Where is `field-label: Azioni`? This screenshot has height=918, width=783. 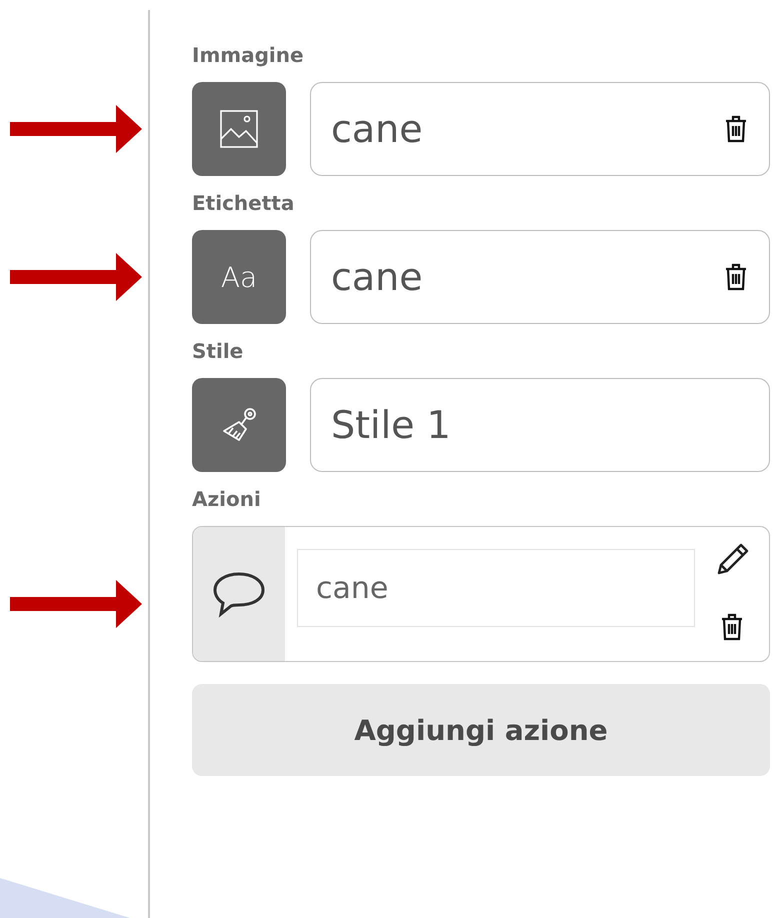 field-label: Azioni is located at coordinates (227, 499).